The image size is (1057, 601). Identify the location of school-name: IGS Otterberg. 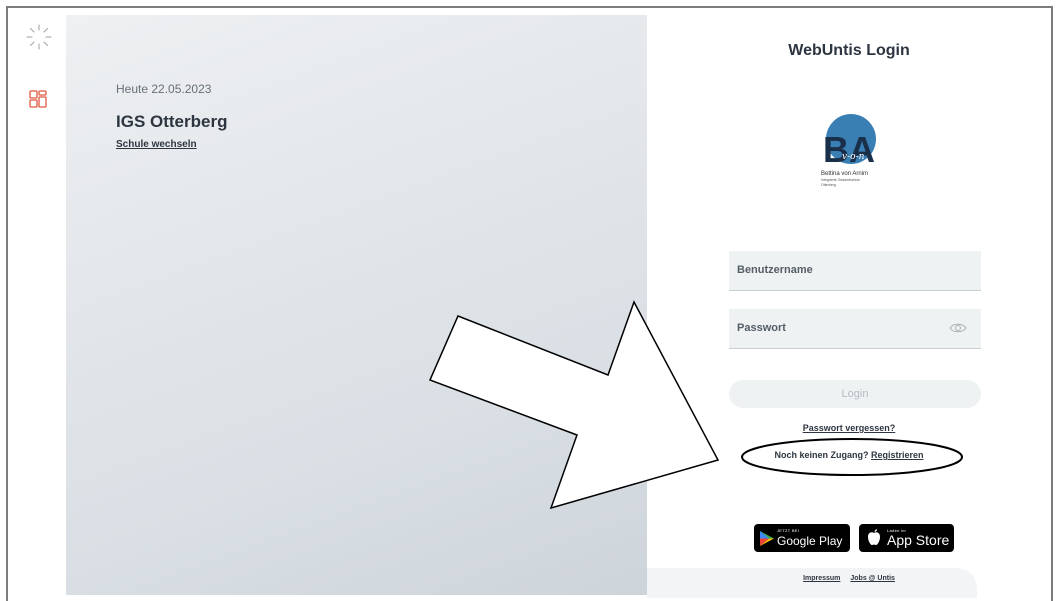
(172, 121).